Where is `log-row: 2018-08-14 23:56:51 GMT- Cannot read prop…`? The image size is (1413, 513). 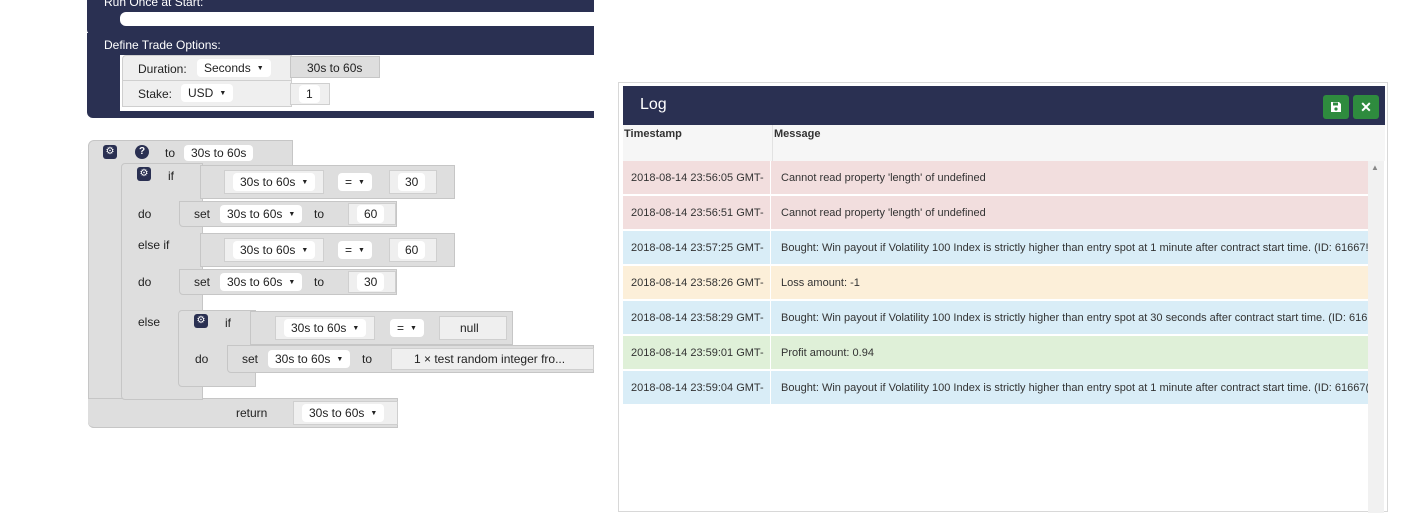 log-row: 2018-08-14 23:56:51 GMT- Cannot read prop… is located at coordinates (995, 213).